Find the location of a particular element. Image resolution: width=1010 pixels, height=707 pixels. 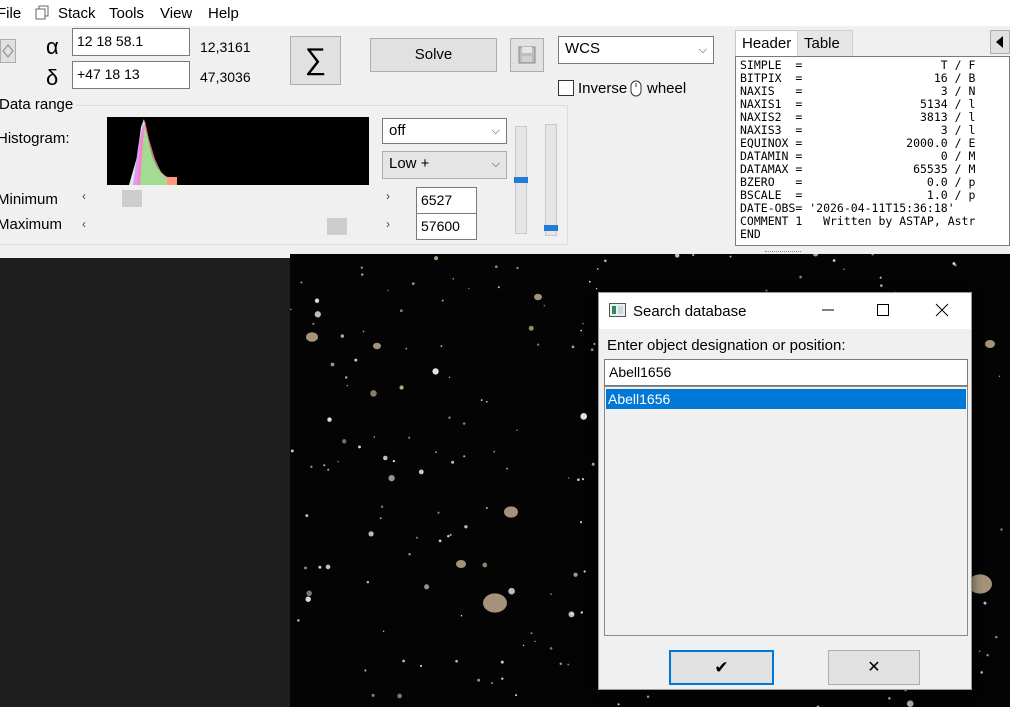

minimize-icon is located at coordinates (828, 310).